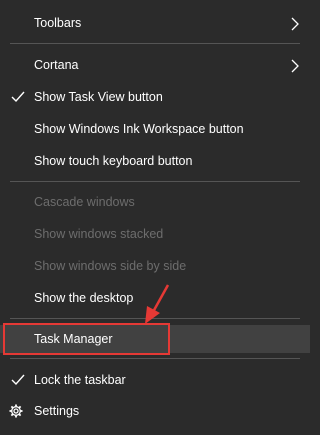  I want to click on menu-item-label: Settings, so click(57, 411).